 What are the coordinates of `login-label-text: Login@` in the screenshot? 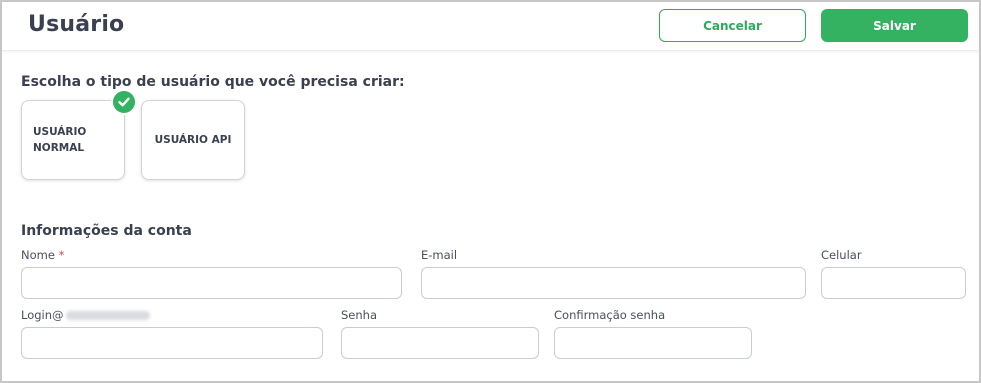 It's located at (42, 315).